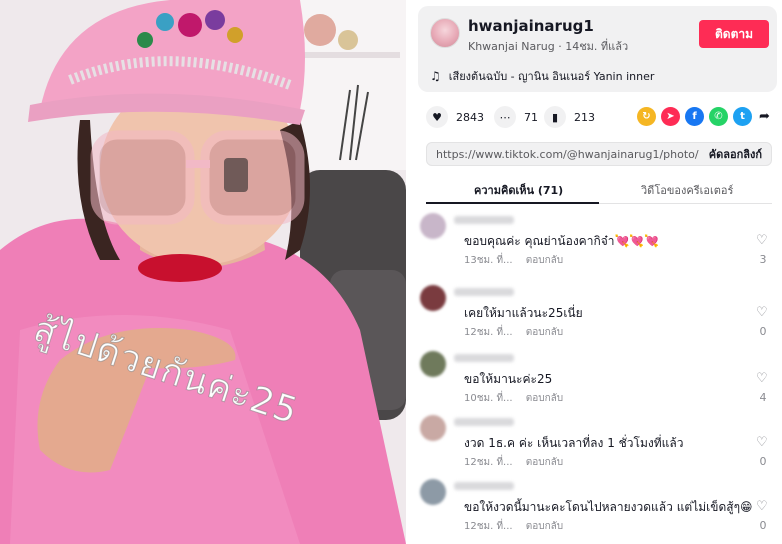  What do you see at coordinates (687, 190) in the screenshot?
I see `tab-creator-videos: วิดีโอของครีเอเตอร์` at bounding box center [687, 190].